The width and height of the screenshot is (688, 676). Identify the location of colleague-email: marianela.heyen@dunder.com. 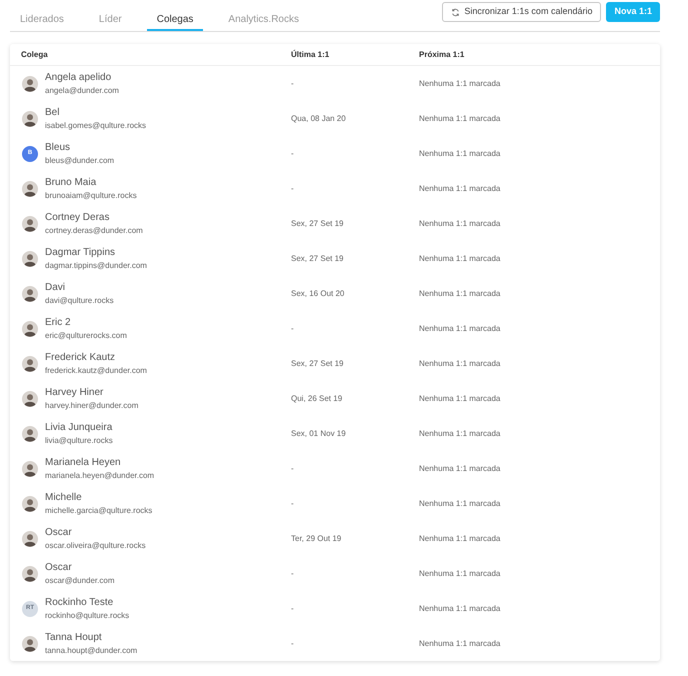
(99, 476).